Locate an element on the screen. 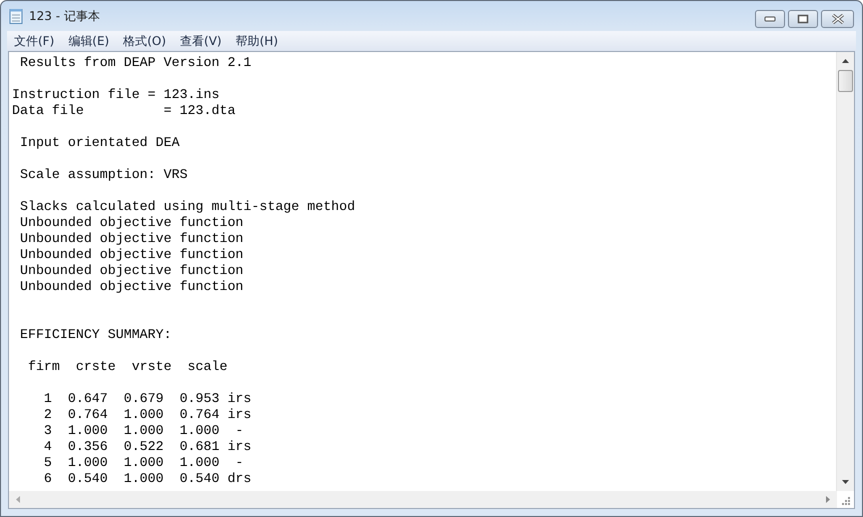 The image size is (863, 517). text-line: 3 1.000 1.000 1.000 - is located at coordinates (143, 431).